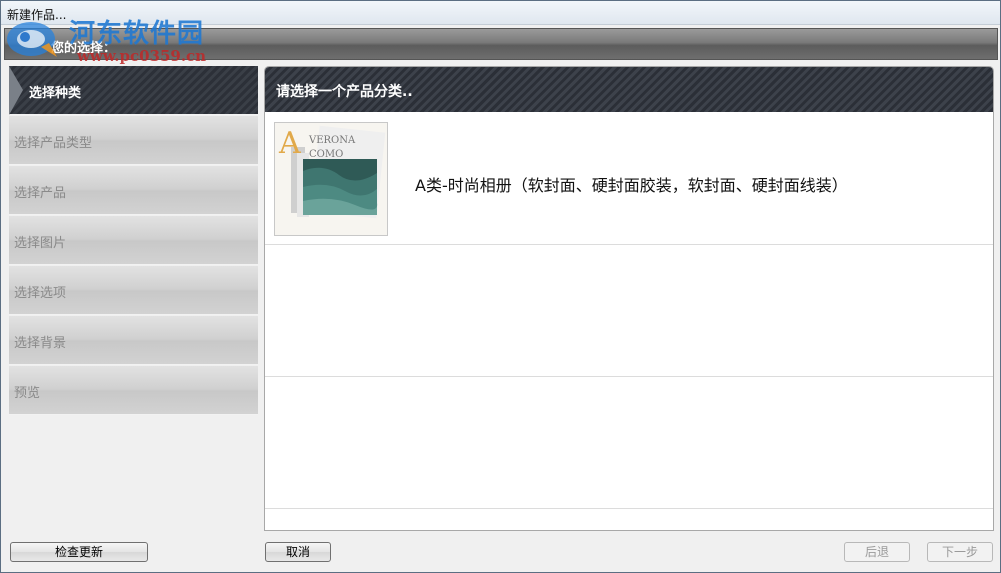 Image resolution: width=1001 pixels, height=573 pixels. Describe the element at coordinates (877, 552) in the screenshot. I see `back-button: 后退` at that location.